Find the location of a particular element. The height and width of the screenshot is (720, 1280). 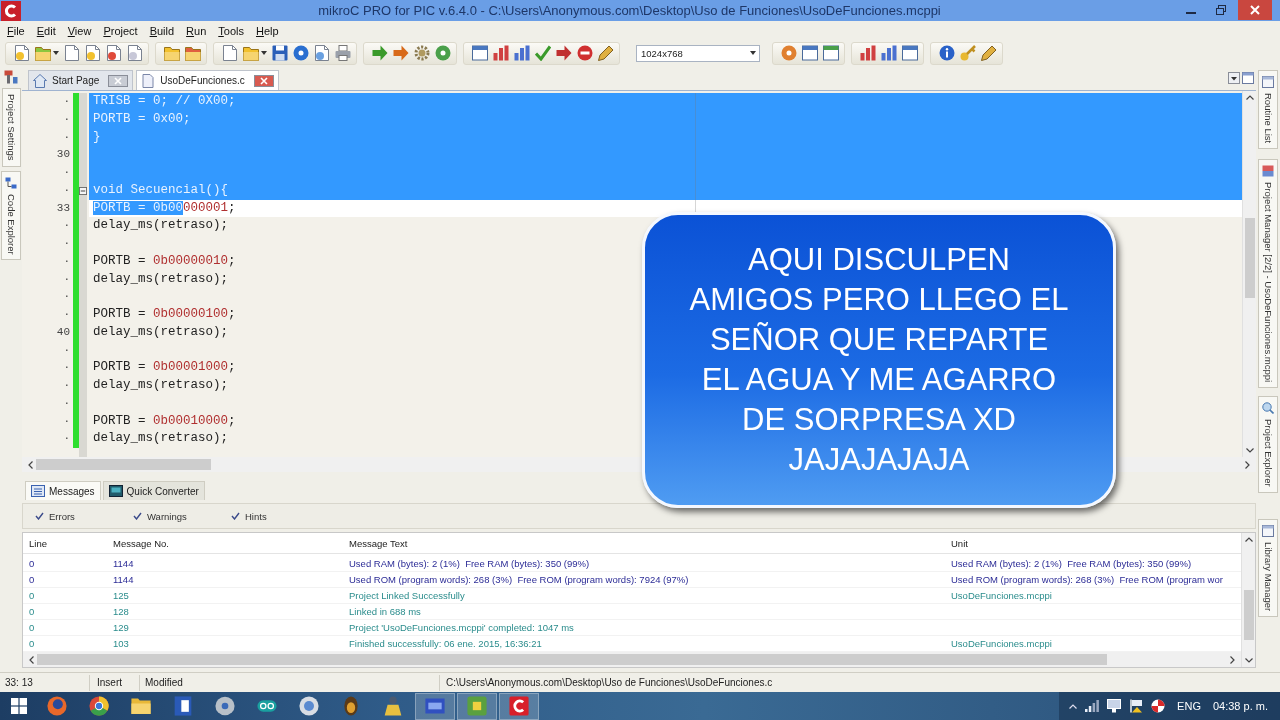

column-header: Message No. is located at coordinates (225, 543).